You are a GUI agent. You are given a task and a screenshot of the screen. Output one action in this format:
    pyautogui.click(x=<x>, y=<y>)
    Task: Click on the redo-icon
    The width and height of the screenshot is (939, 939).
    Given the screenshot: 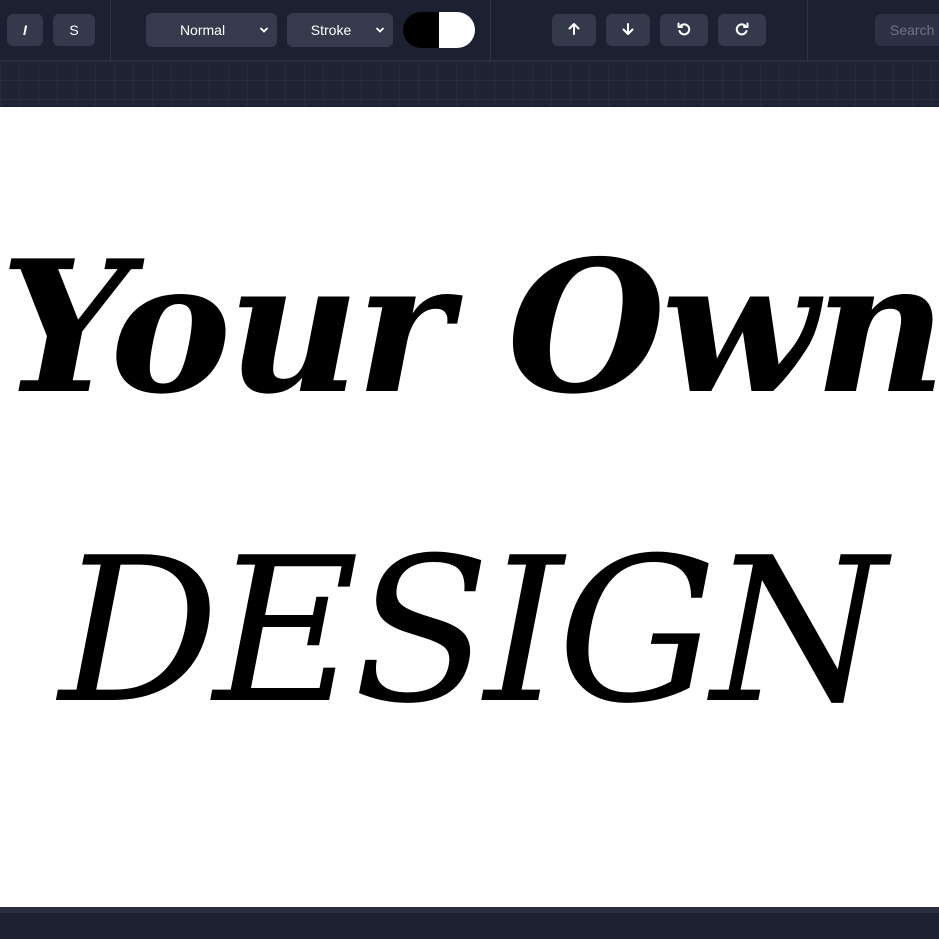 What is the action you would take?
    pyautogui.click(x=742, y=30)
    